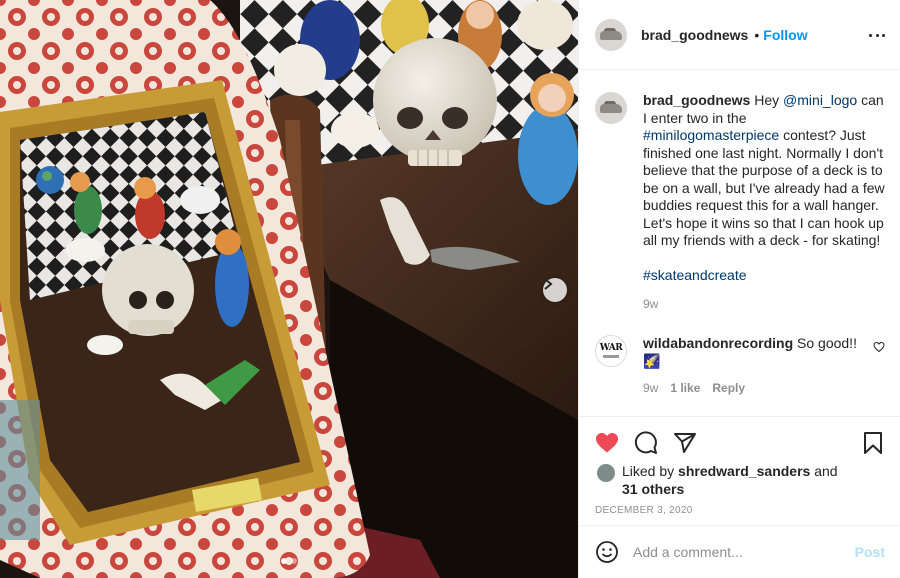 Image resolution: width=900 pixels, height=578 pixels. What do you see at coordinates (650, 388) in the screenshot?
I see `reply-time: 9w` at bounding box center [650, 388].